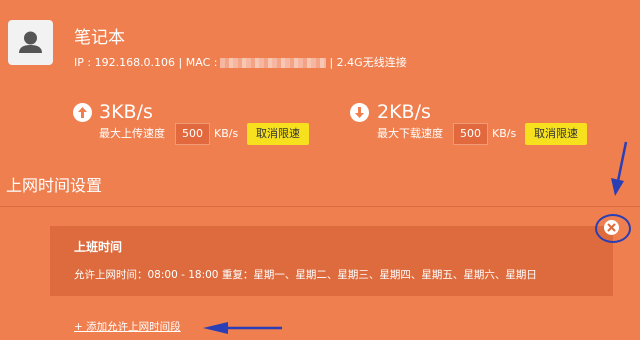 Image resolution: width=640 pixels, height=340 pixels. I want to click on upload-speed-value: 3KB/s, so click(126, 112).